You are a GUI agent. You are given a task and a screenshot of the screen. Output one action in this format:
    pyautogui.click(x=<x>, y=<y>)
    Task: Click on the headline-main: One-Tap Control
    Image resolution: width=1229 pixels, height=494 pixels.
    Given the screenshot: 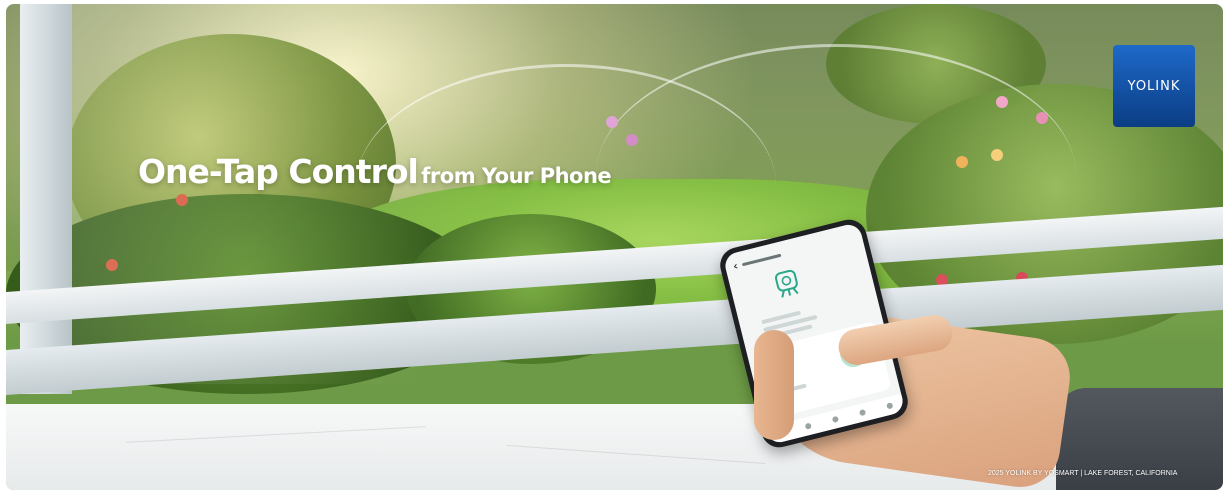 What is the action you would take?
    pyautogui.click(x=278, y=171)
    